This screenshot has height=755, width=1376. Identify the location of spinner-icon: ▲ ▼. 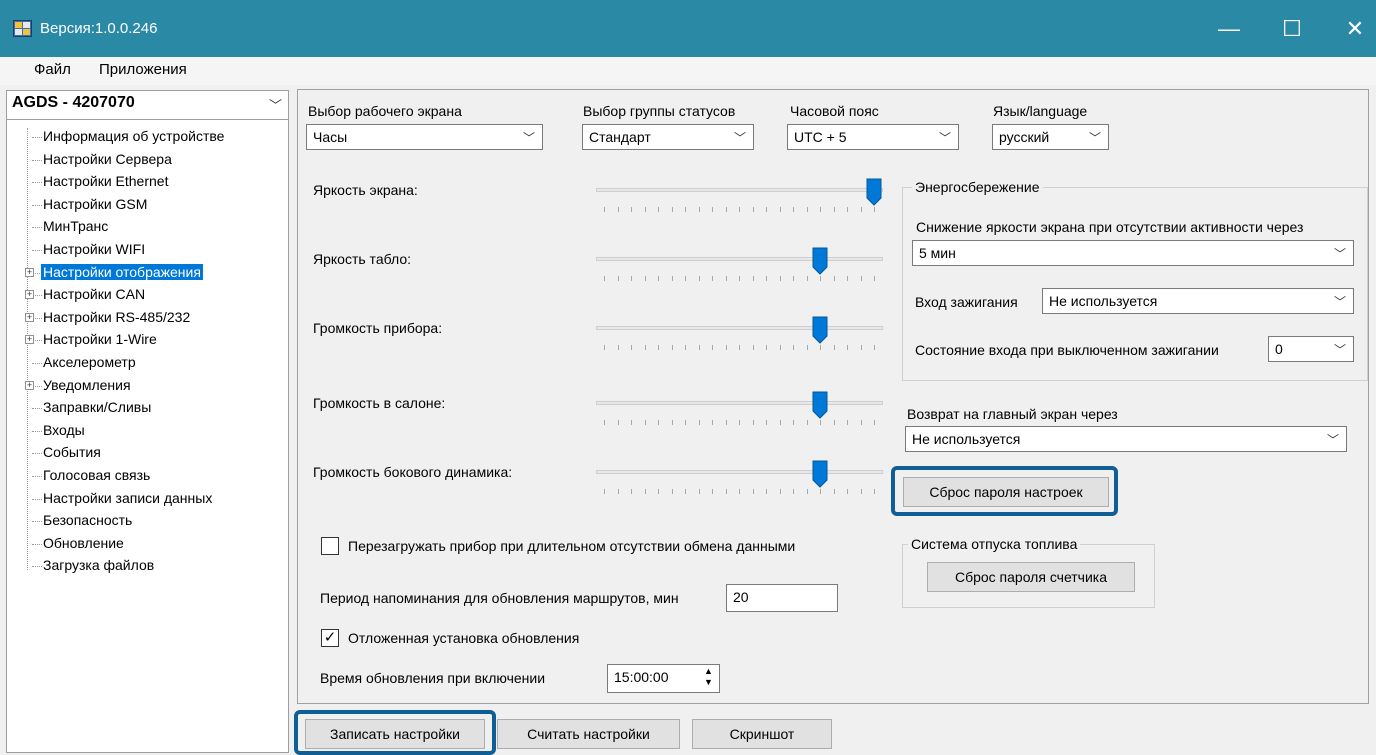
(708, 677).